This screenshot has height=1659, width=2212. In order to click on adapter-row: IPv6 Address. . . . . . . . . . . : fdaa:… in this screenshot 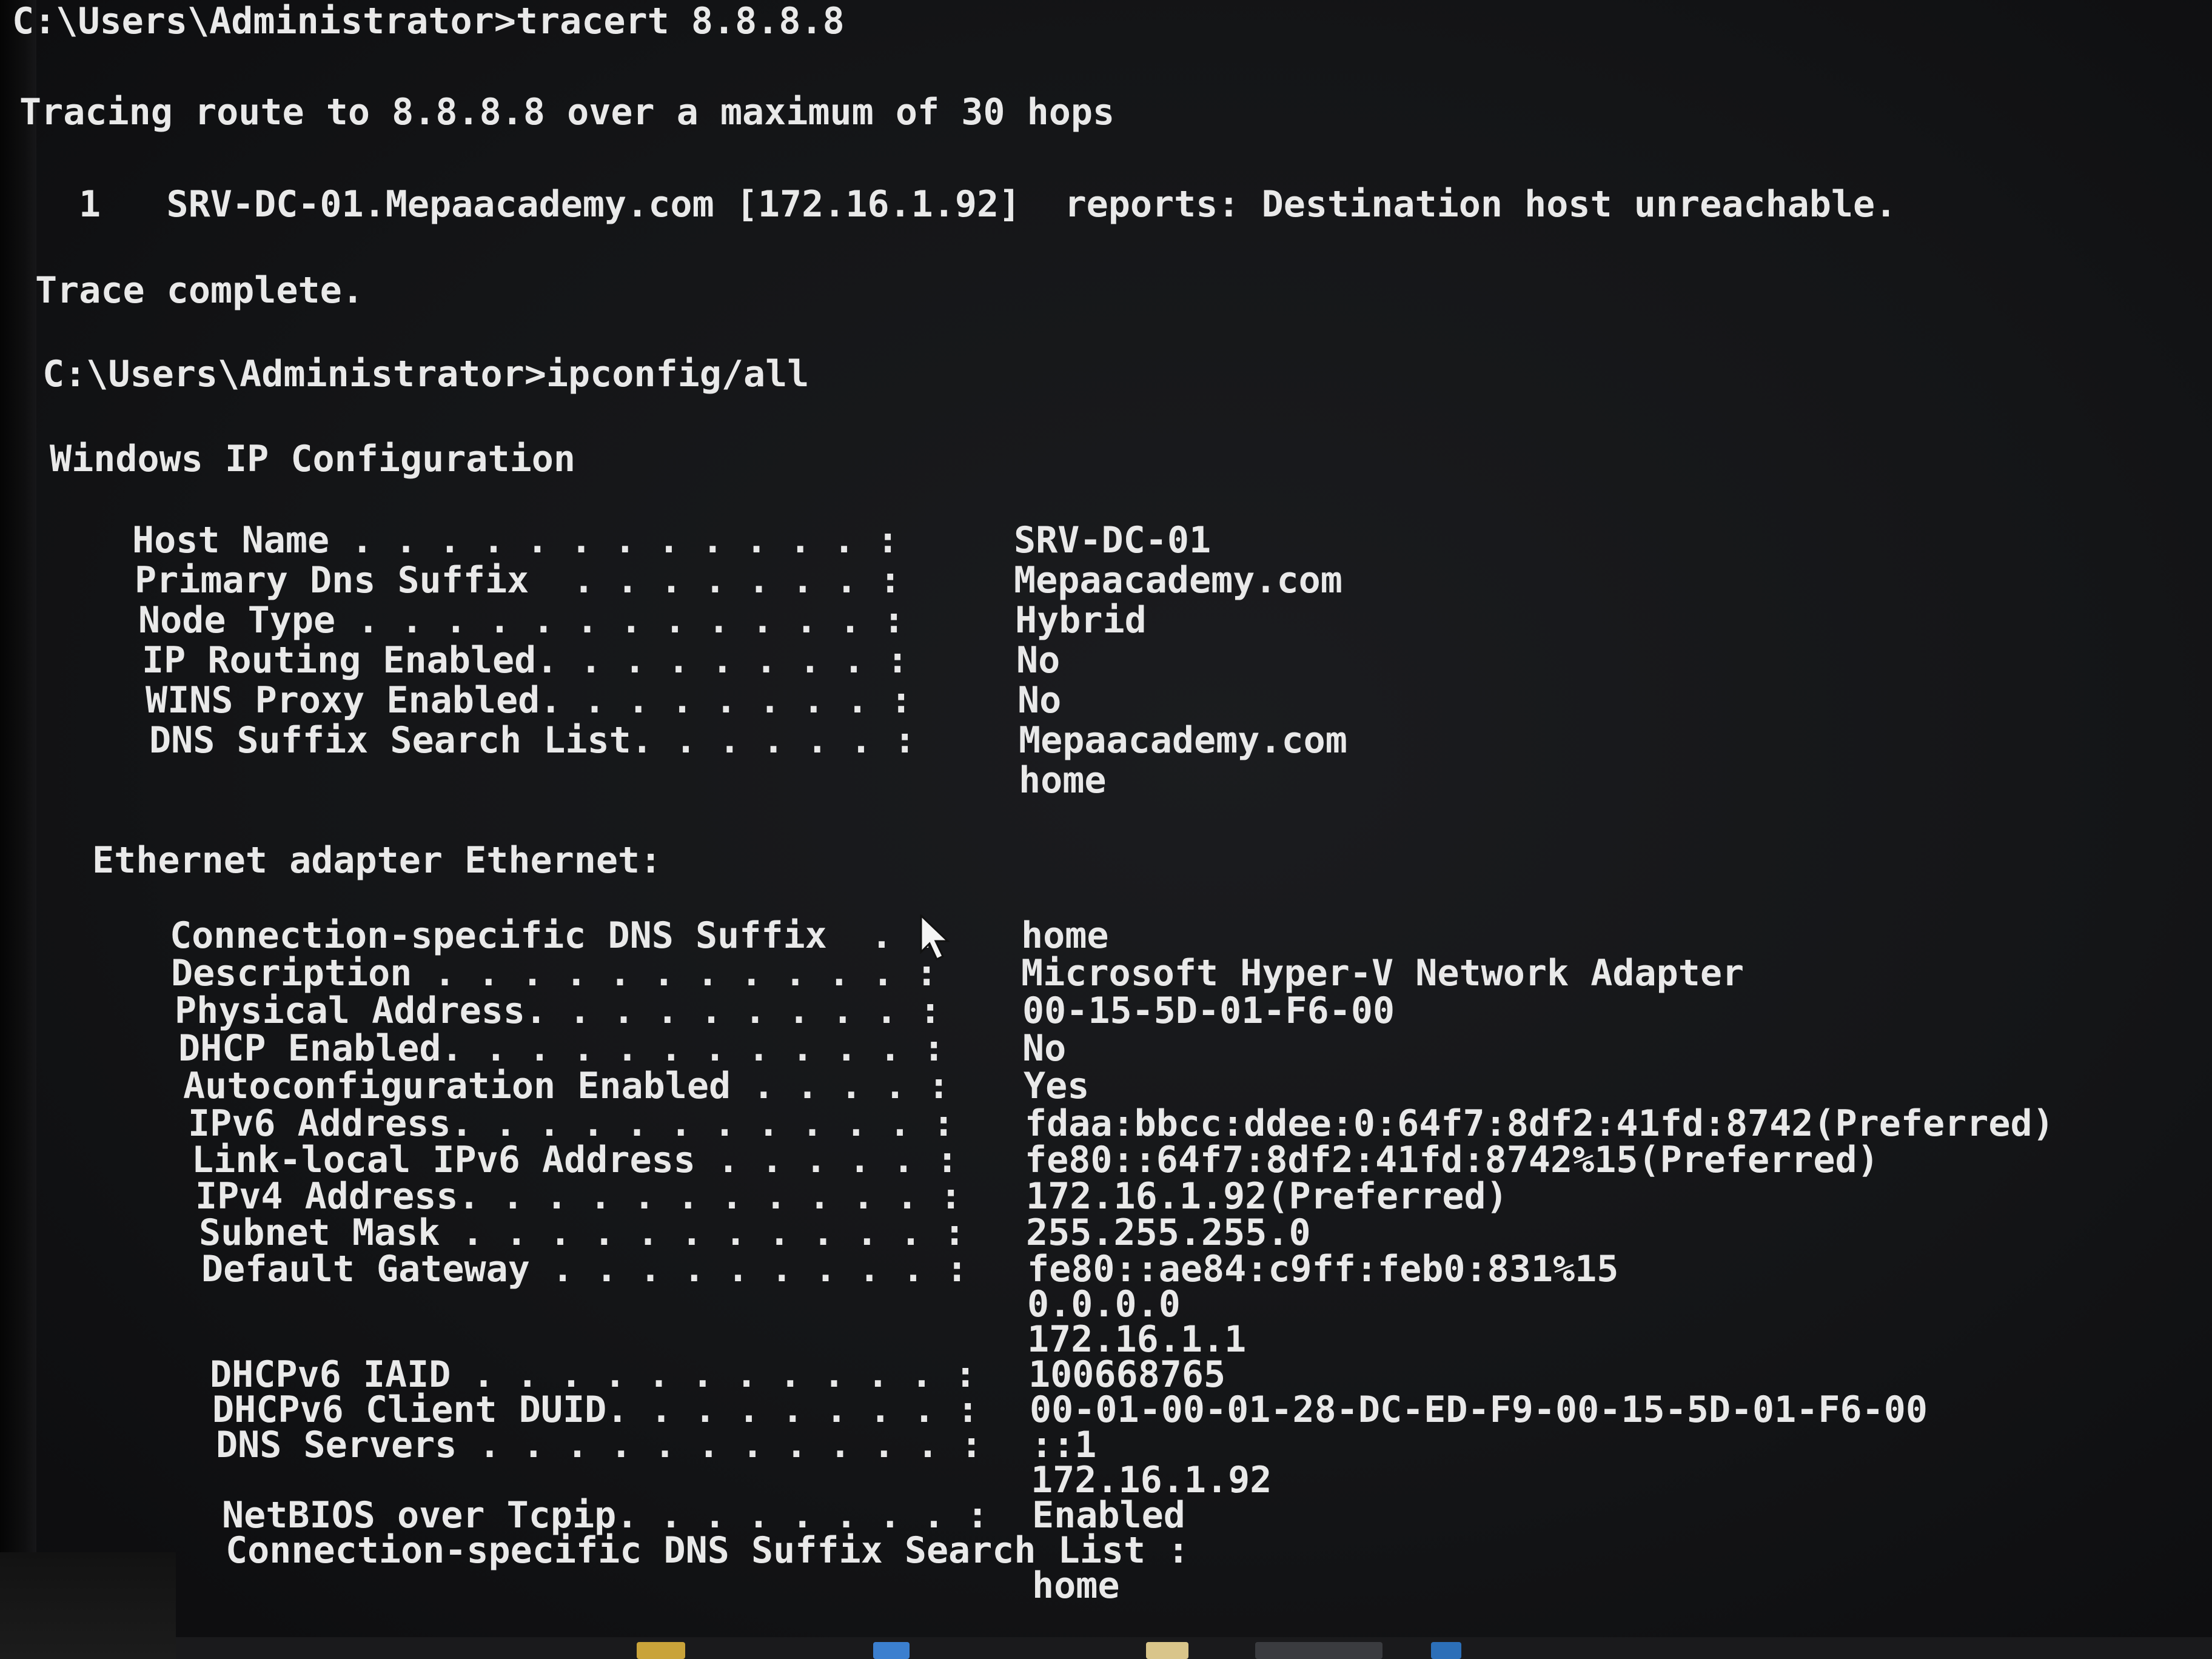, I will do `click(1121, 1123)`.